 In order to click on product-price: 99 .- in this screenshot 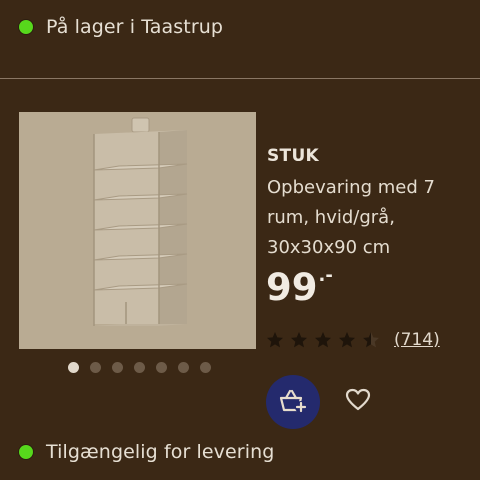, I will do `click(299, 288)`.